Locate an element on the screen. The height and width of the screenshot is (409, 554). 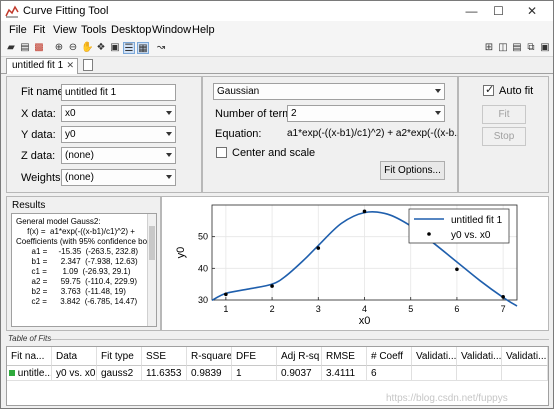
fit-tab-strip: untitled fit 1 ✕ is located at coordinates (277, 65).